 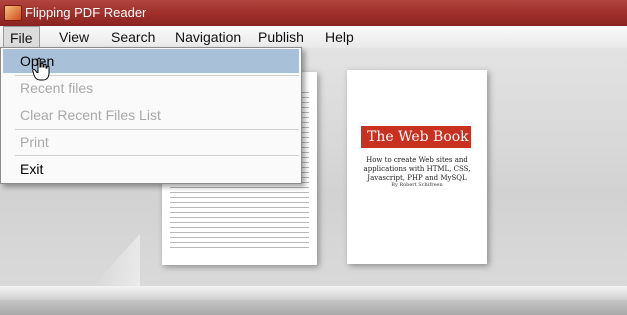 What do you see at coordinates (34, 142) in the screenshot?
I see `menu-item-print-label: Print` at bounding box center [34, 142].